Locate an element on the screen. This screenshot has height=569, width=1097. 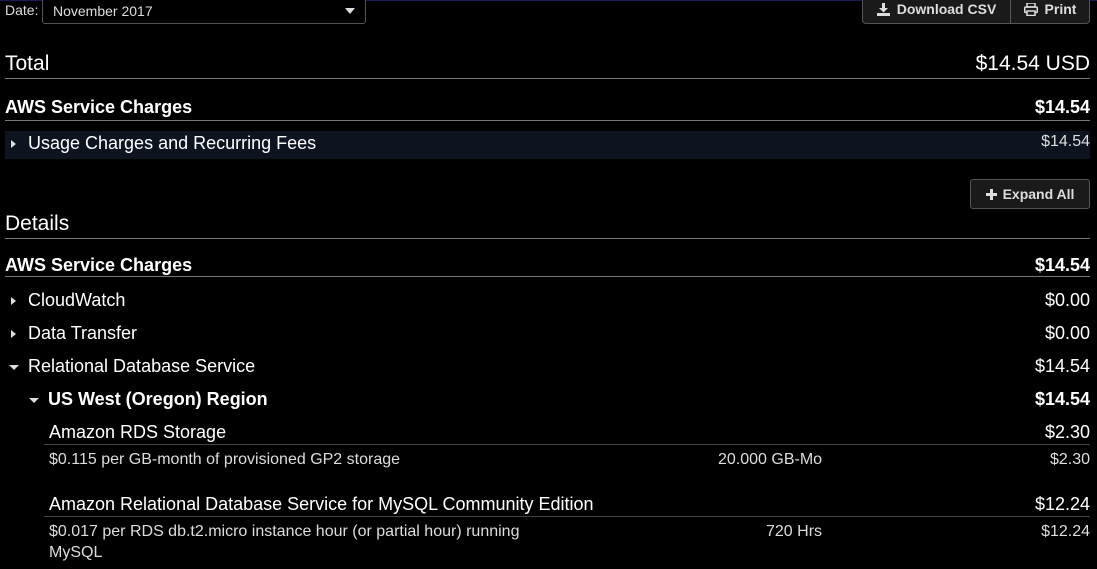
service-row-data-transfer: Data Transfer $0.00 is located at coordinates (547, 334).